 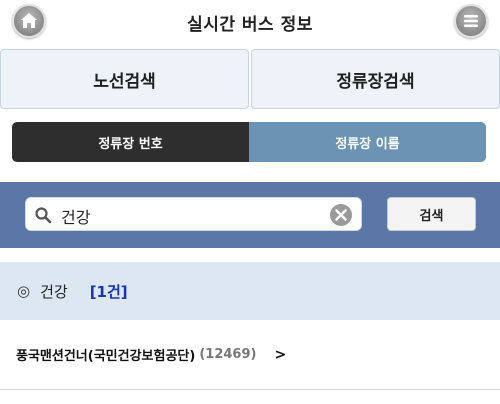 What do you see at coordinates (193, 214) in the screenshot?
I see `search-input: 건강` at bounding box center [193, 214].